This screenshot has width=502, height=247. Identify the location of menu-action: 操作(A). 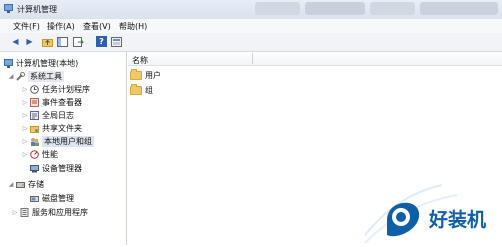
(61, 26).